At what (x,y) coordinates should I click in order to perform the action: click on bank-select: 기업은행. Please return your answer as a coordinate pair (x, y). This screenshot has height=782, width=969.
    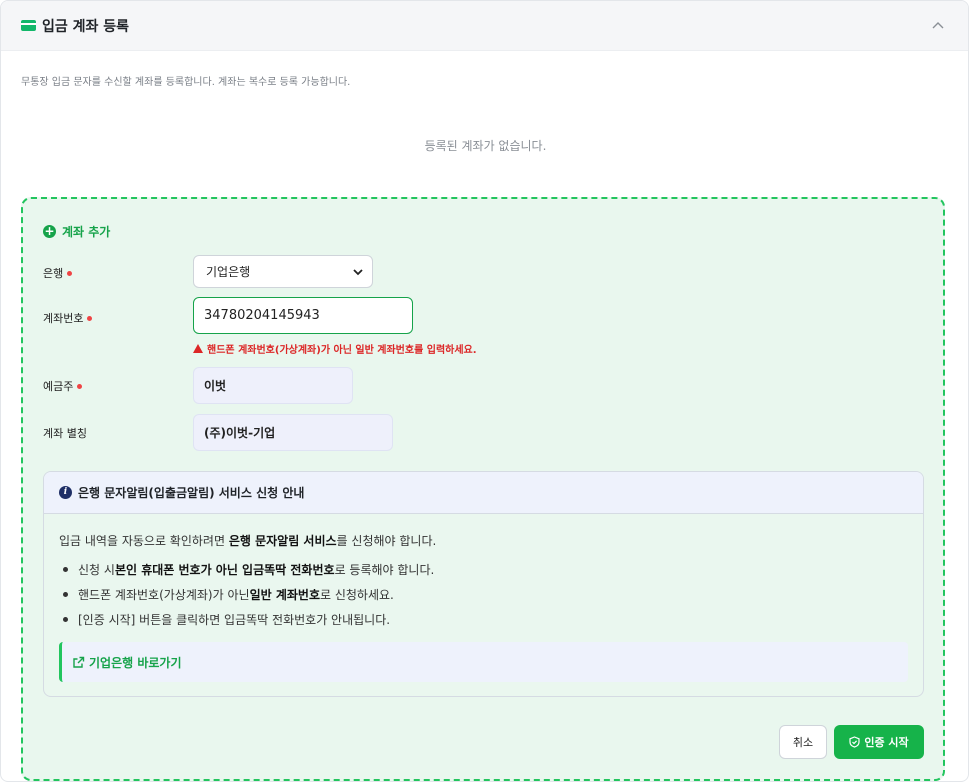
    Looking at the image, I should click on (283, 271).